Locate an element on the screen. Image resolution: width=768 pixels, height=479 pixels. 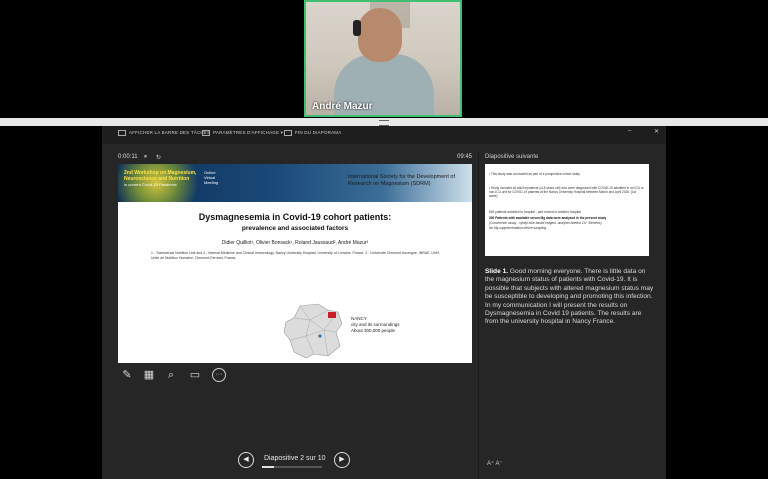
previous-slide-button: ◀ is located at coordinates (246, 460).